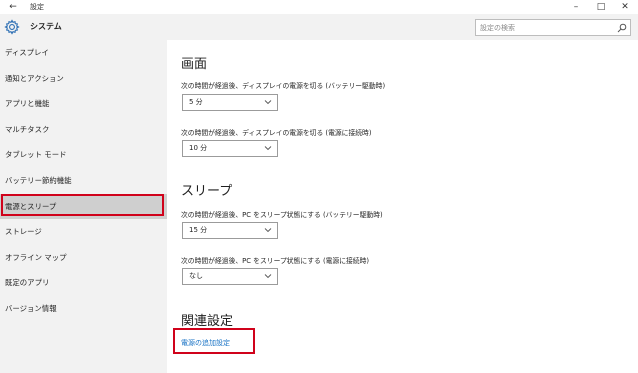 The image size is (638, 373). Describe the element at coordinates (601, 7) in the screenshot. I see `maximize-button: □` at that location.